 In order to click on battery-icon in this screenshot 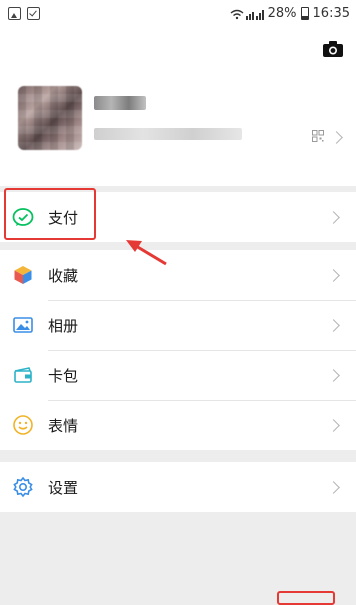, I will do `click(304, 13)`.